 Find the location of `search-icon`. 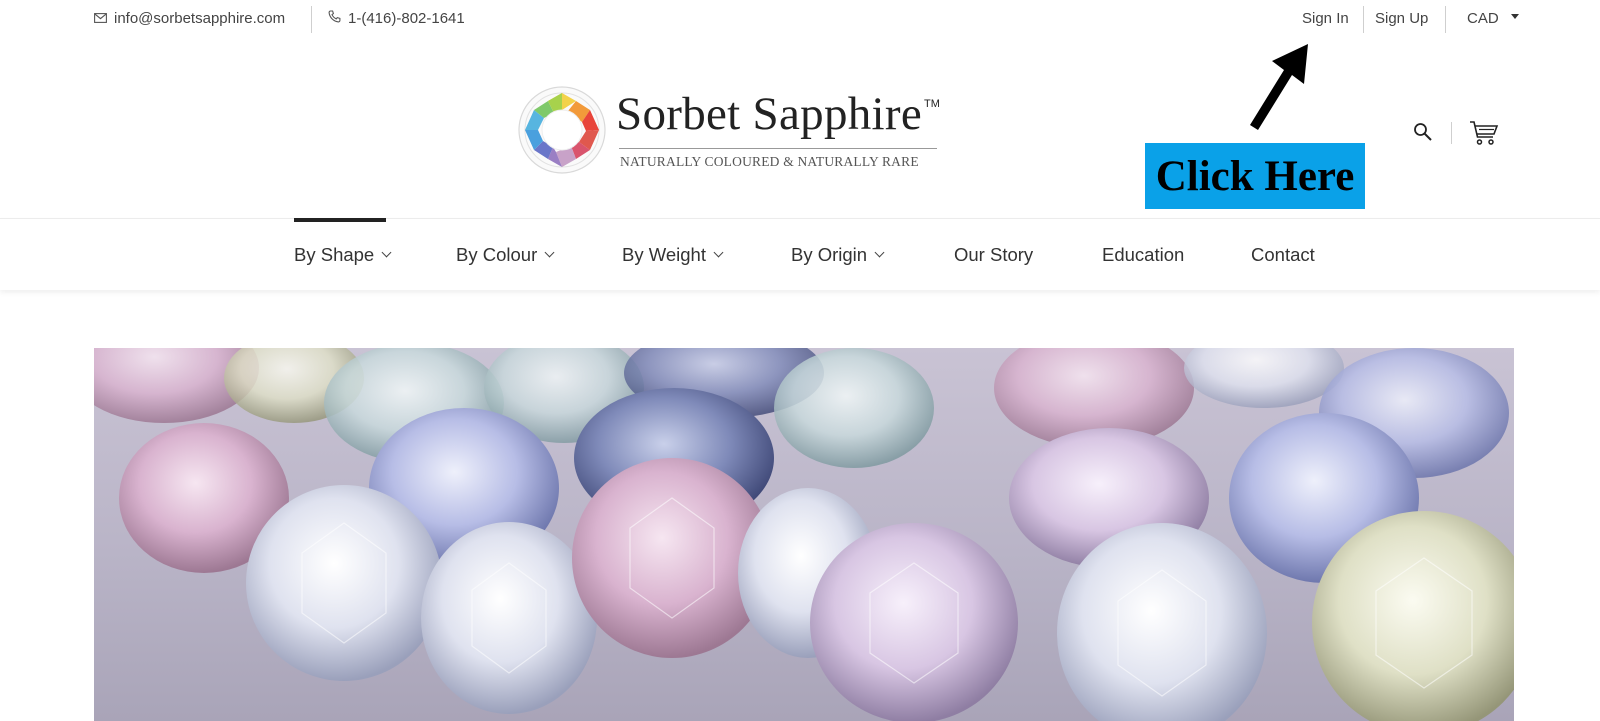

search-icon is located at coordinates (1423, 132).